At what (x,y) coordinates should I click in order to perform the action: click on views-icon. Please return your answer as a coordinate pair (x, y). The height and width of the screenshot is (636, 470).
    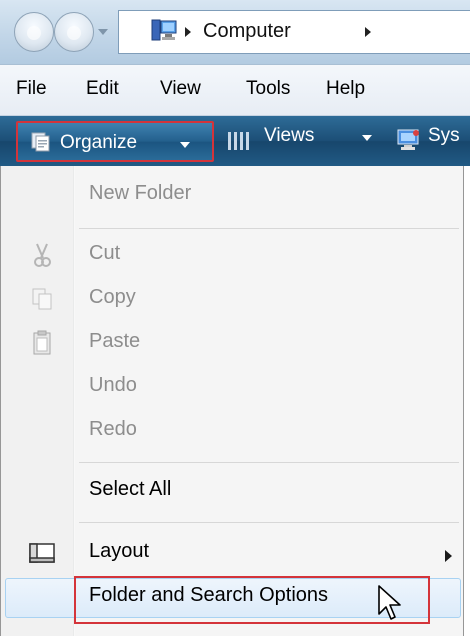
    Looking at the image, I should click on (239, 141).